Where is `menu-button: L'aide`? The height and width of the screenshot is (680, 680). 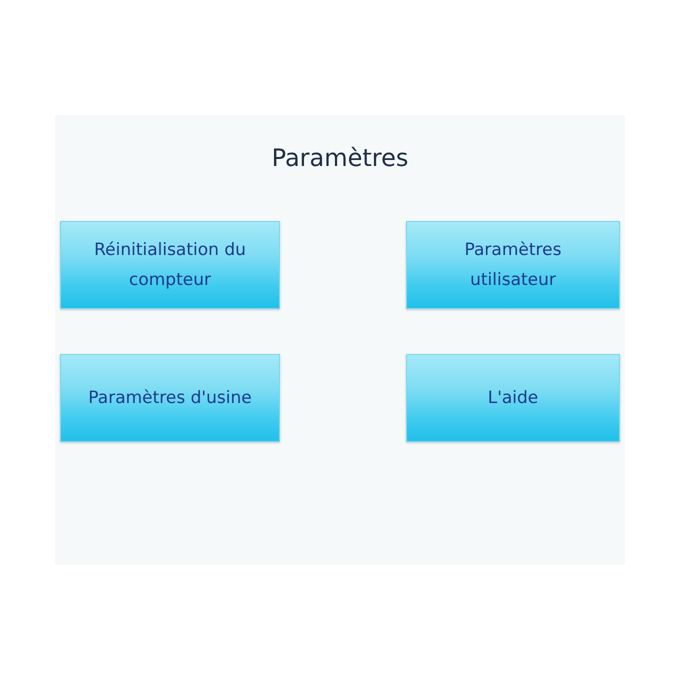
menu-button: L'aide is located at coordinates (513, 398).